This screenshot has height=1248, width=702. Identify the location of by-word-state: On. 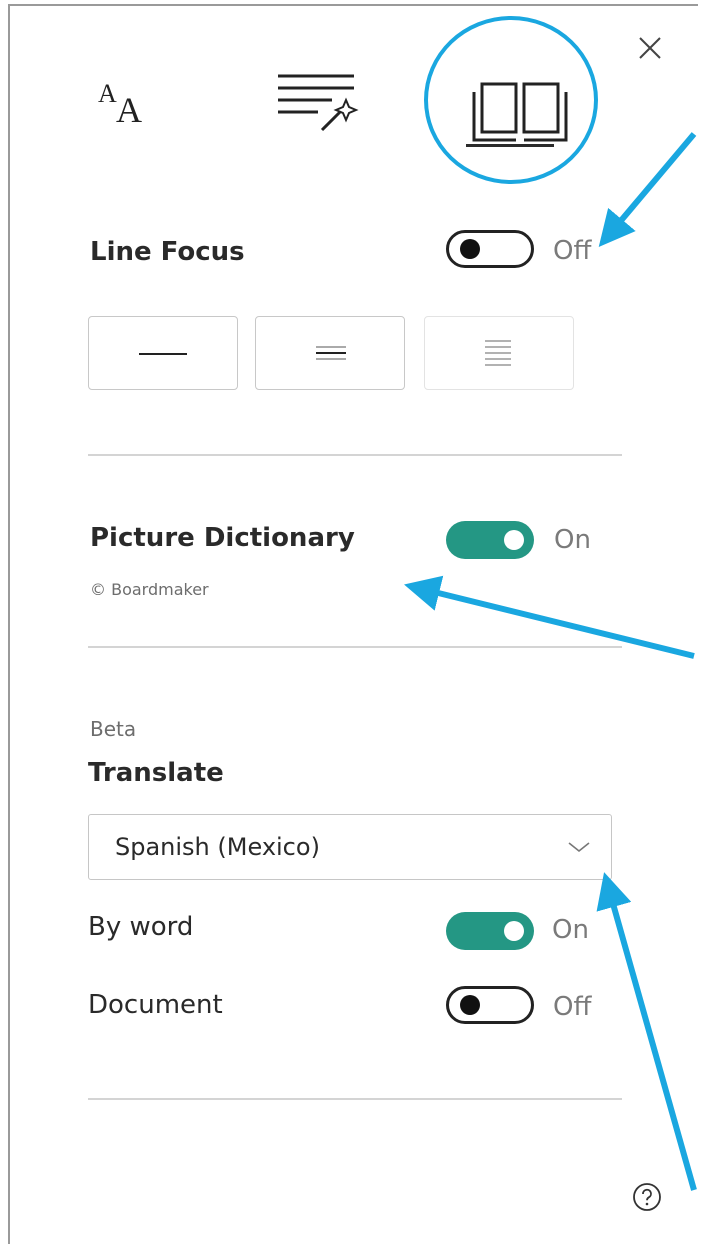
(570, 930).